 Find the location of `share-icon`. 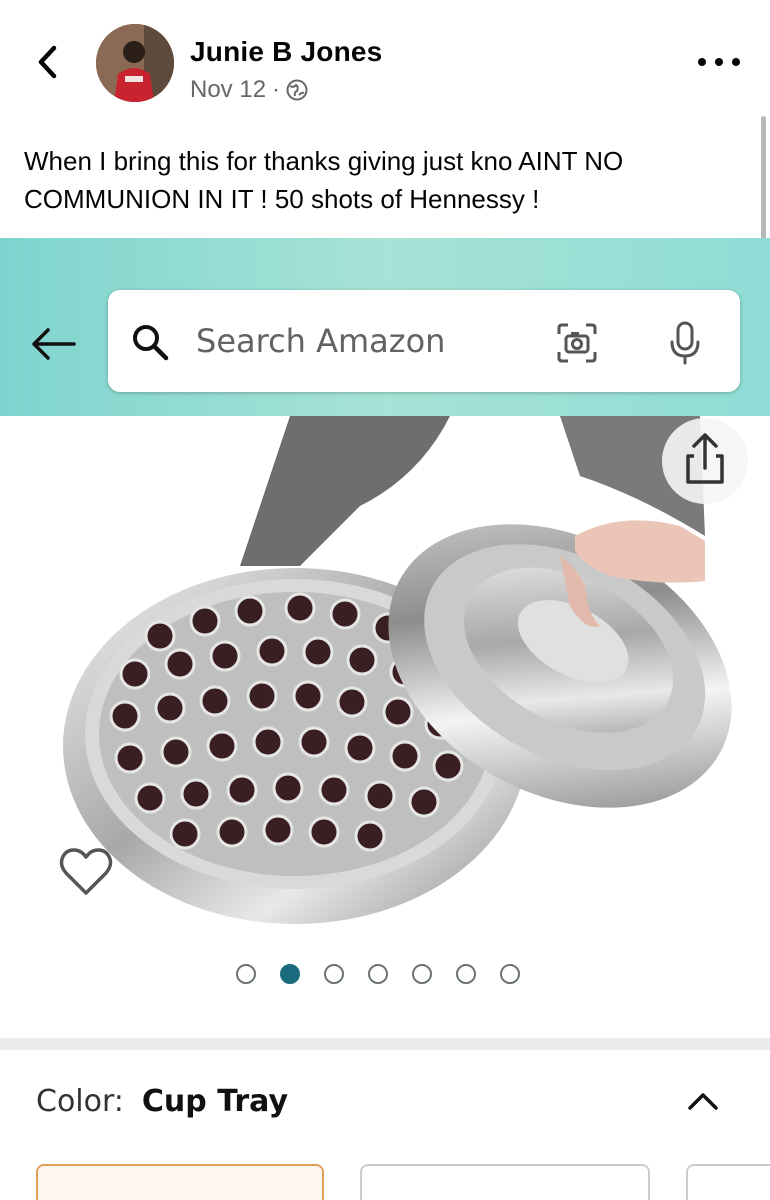

share-icon is located at coordinates (705, 458).